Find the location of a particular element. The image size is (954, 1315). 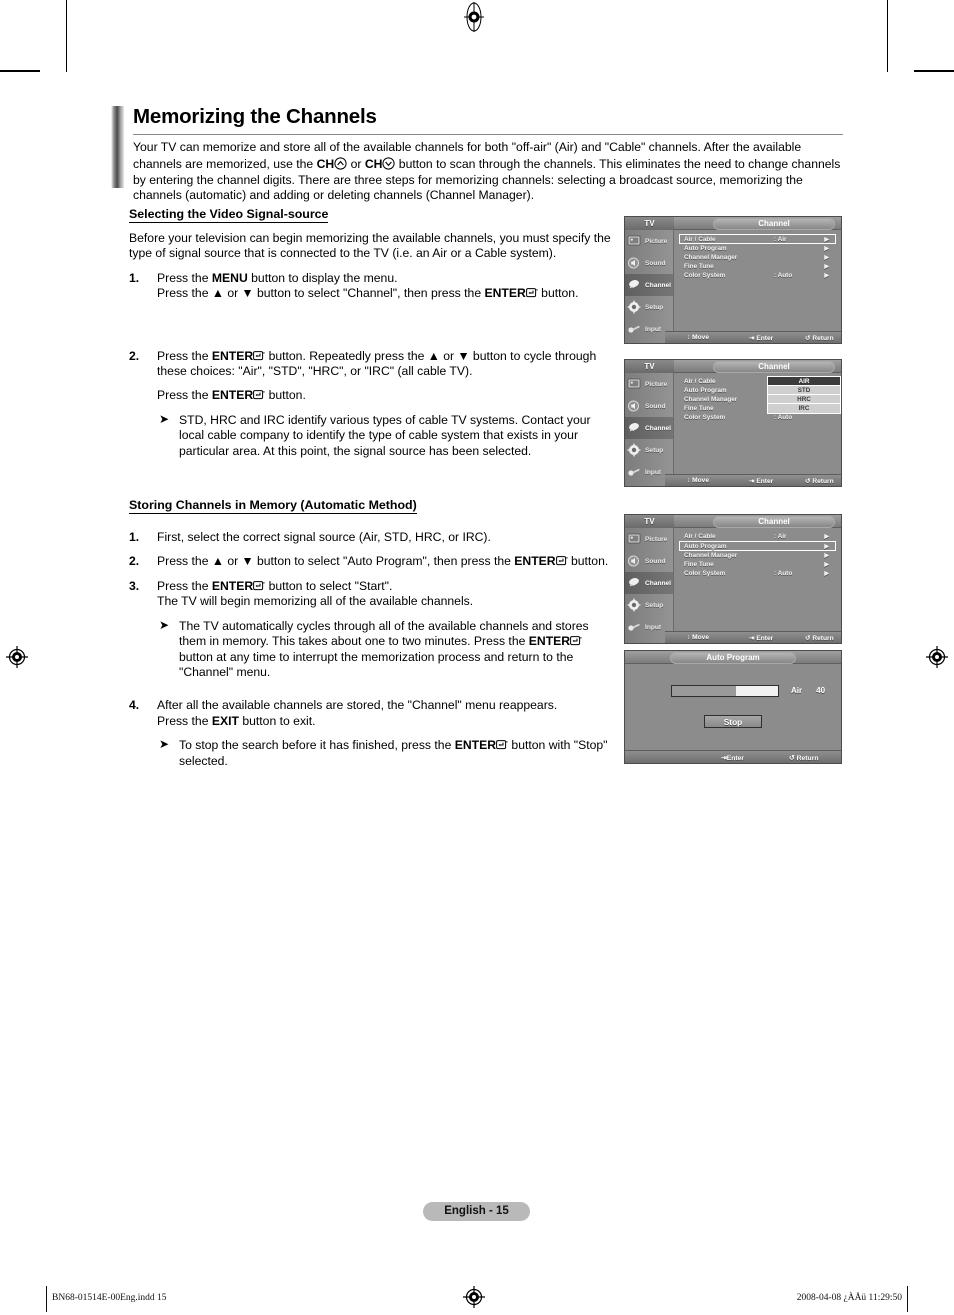

step-text-c: button to select "Start". is located at coordinates (329, 585).